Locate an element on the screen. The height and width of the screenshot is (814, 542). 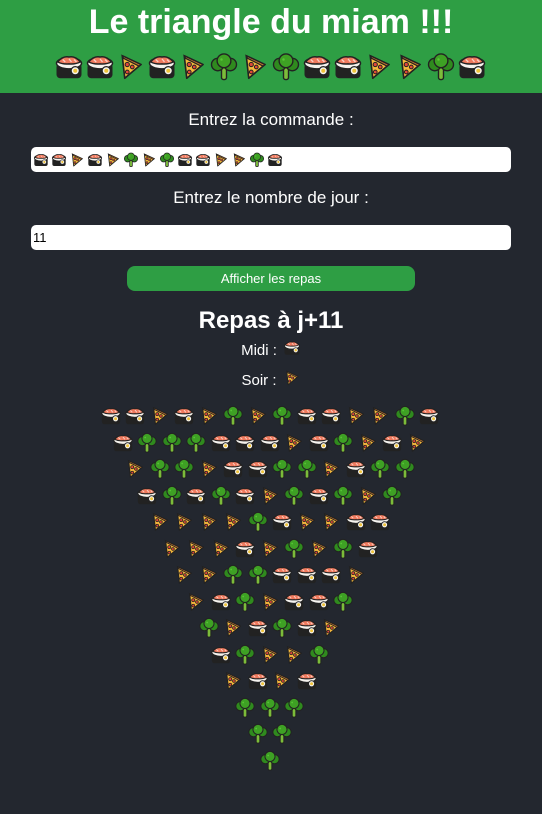
header-icon-row is located at coordinates (271, 67).